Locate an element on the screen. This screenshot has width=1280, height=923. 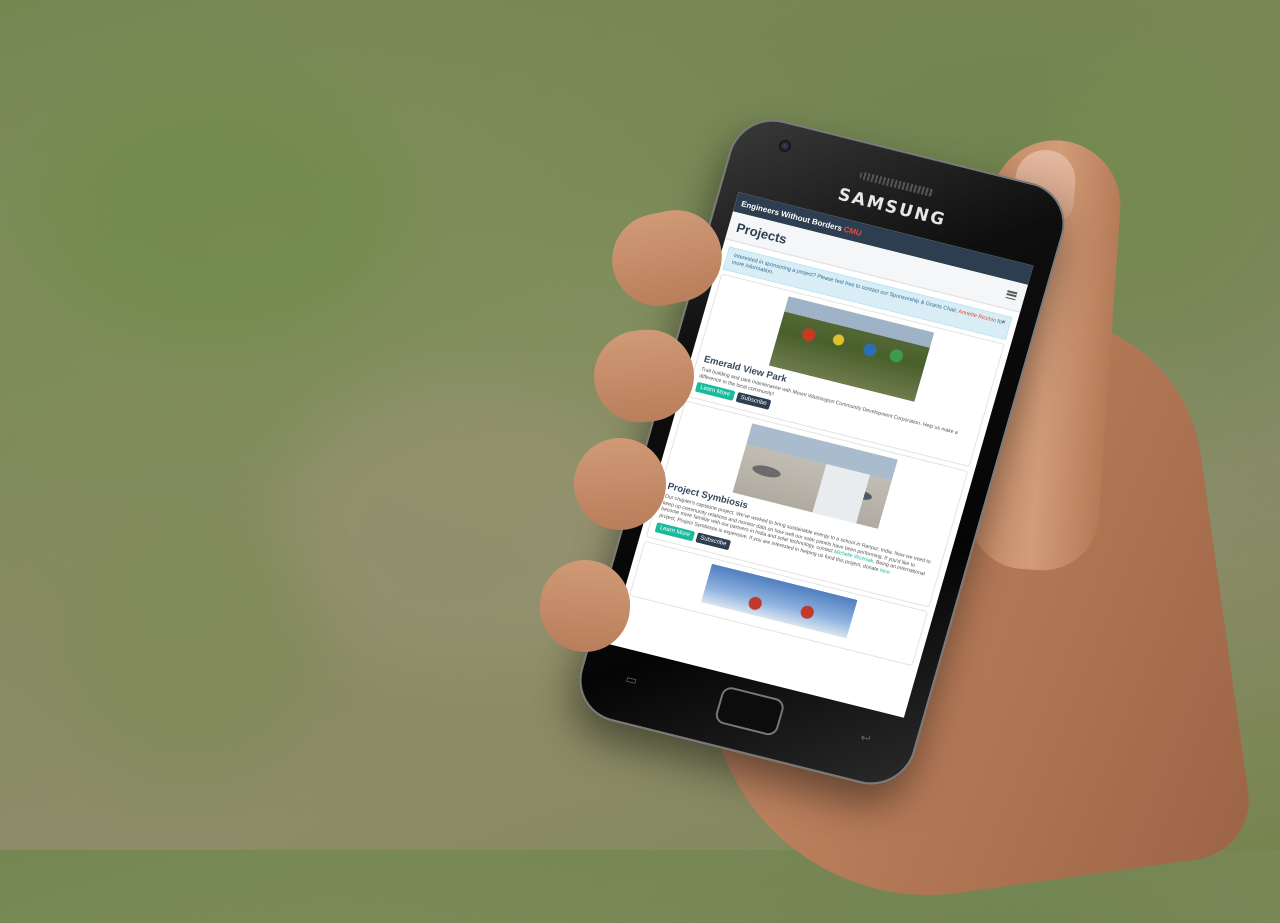
alert-contact-link: Annette Ricchio is located at coordinates (976, 316).